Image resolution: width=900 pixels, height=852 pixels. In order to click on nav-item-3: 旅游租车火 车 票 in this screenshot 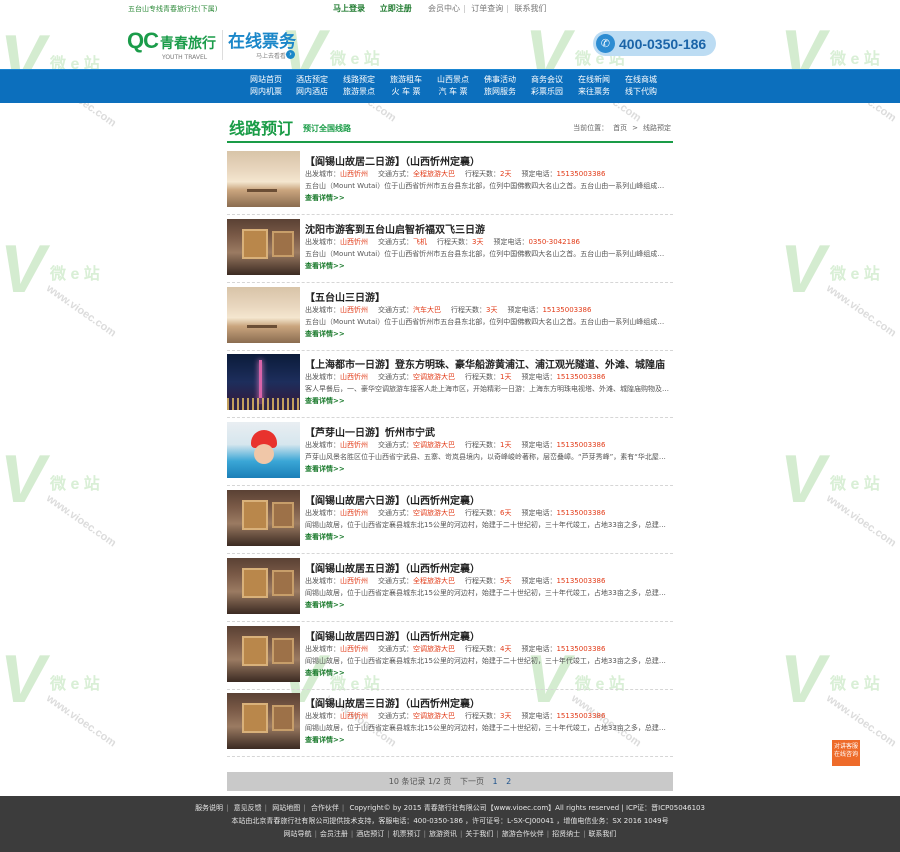, I will do `click(406, 86)`.